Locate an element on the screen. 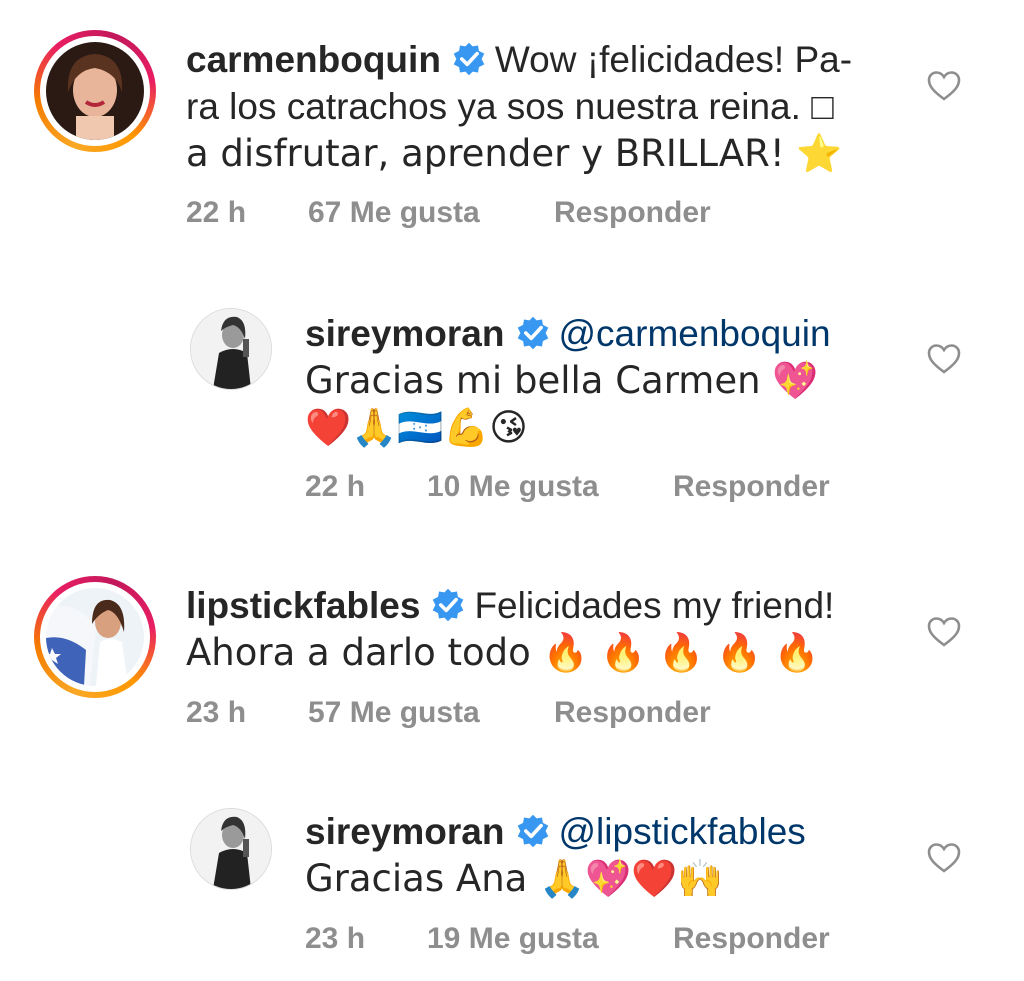 The image size is (1024, 981). comment-line-1: Gracias Ana 🙏💖❤️🙌 is located at coordinates (514, 878).